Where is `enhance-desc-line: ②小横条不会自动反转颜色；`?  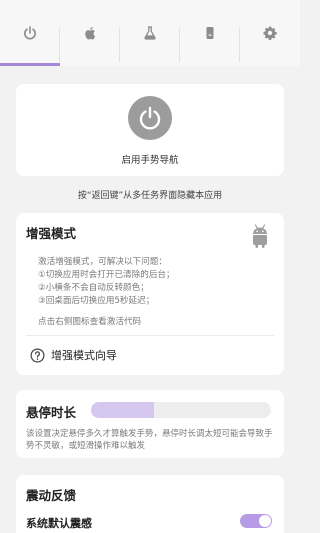
enhance-desc-line: ②小横条不会自动反转颜色； is located at coordinates (93, 288).